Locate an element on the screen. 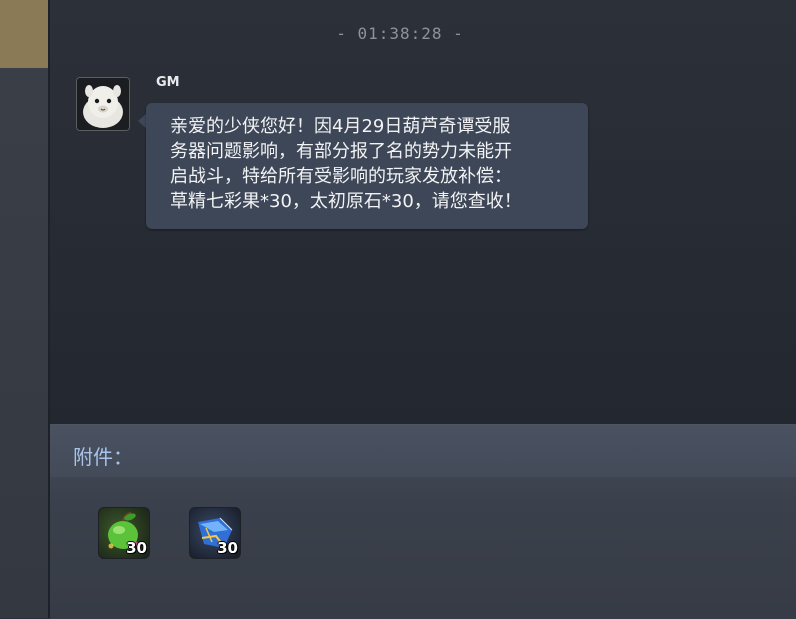 The height and width of the screenshot is (619, 796). alpaca-avatar-icon is located at coordinates (103, 104).